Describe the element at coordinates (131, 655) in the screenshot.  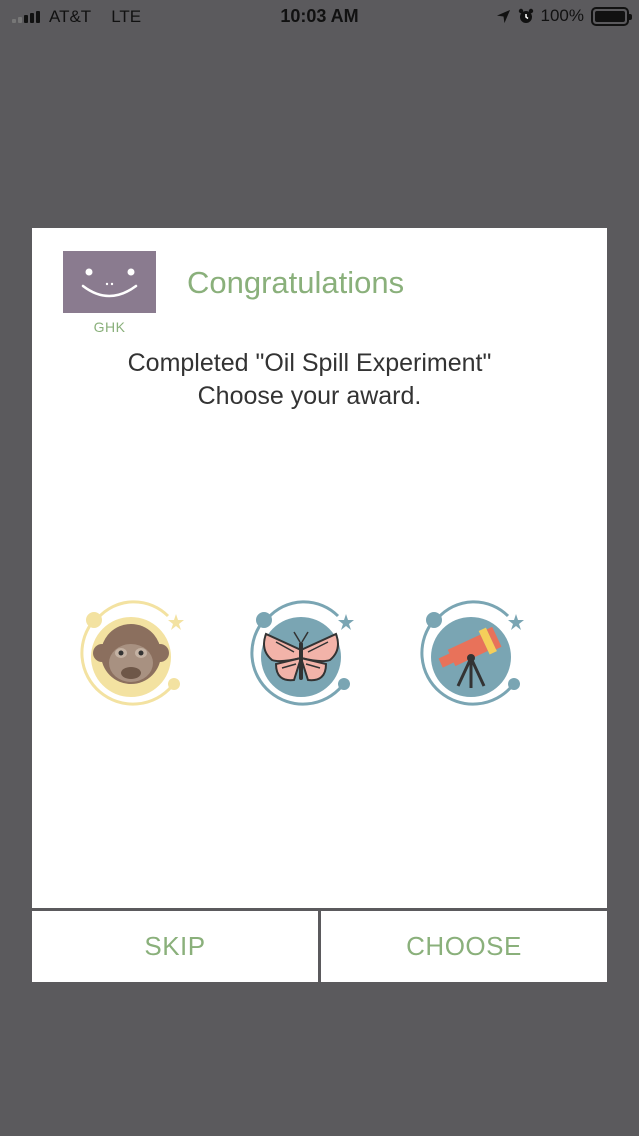
I see `monkey-award-icon` at that location.